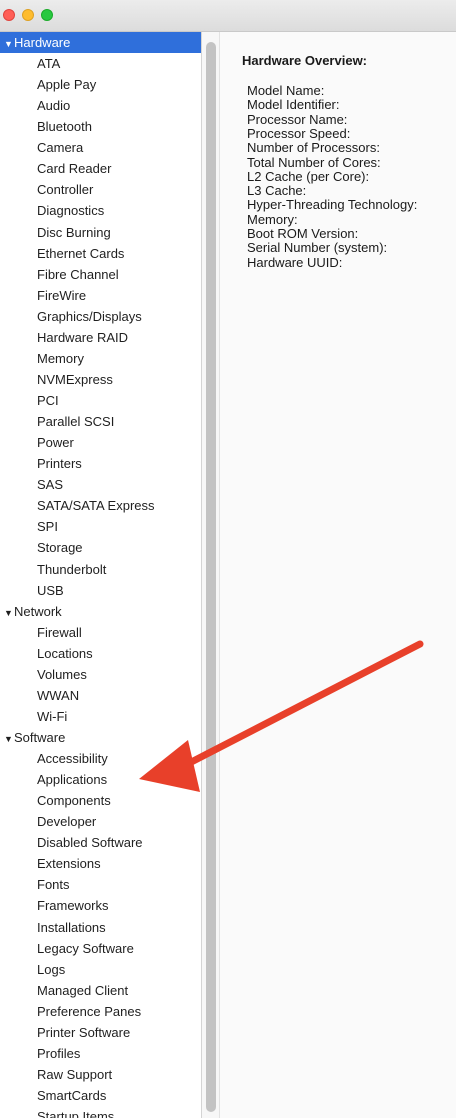 The image size is (456, 1118). What do you see at coordinates (48, 400) in the screenshot?
I see `sidebar-item-pci: PCI` at bounding box center [48, 400].